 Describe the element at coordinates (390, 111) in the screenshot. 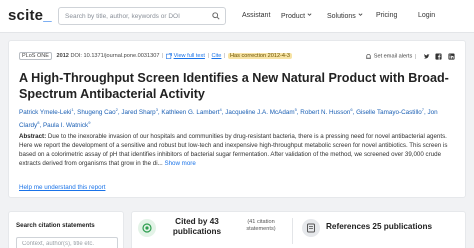

I see `author-link: Giselle Tamayo-Castillo7` at that location.